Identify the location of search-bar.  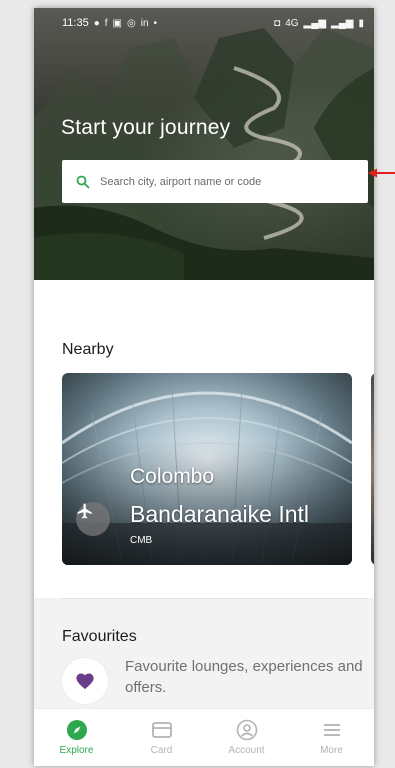
(215, 181).